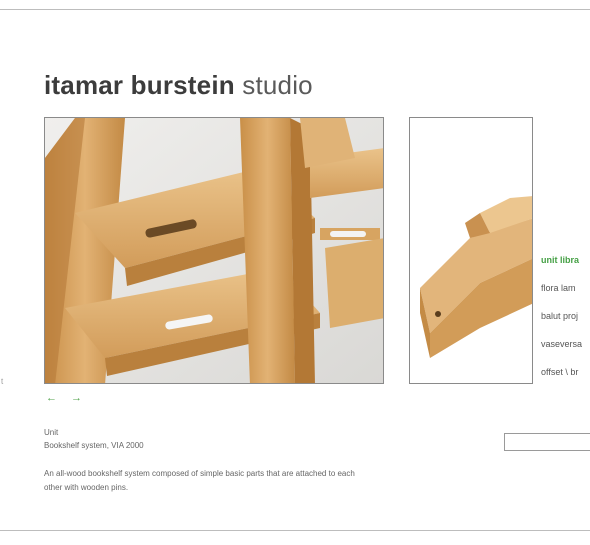  What do you see at coordinates (51, 432) in the screenshot?
I see `project-name: Unit` at bounding box center [51, 432].